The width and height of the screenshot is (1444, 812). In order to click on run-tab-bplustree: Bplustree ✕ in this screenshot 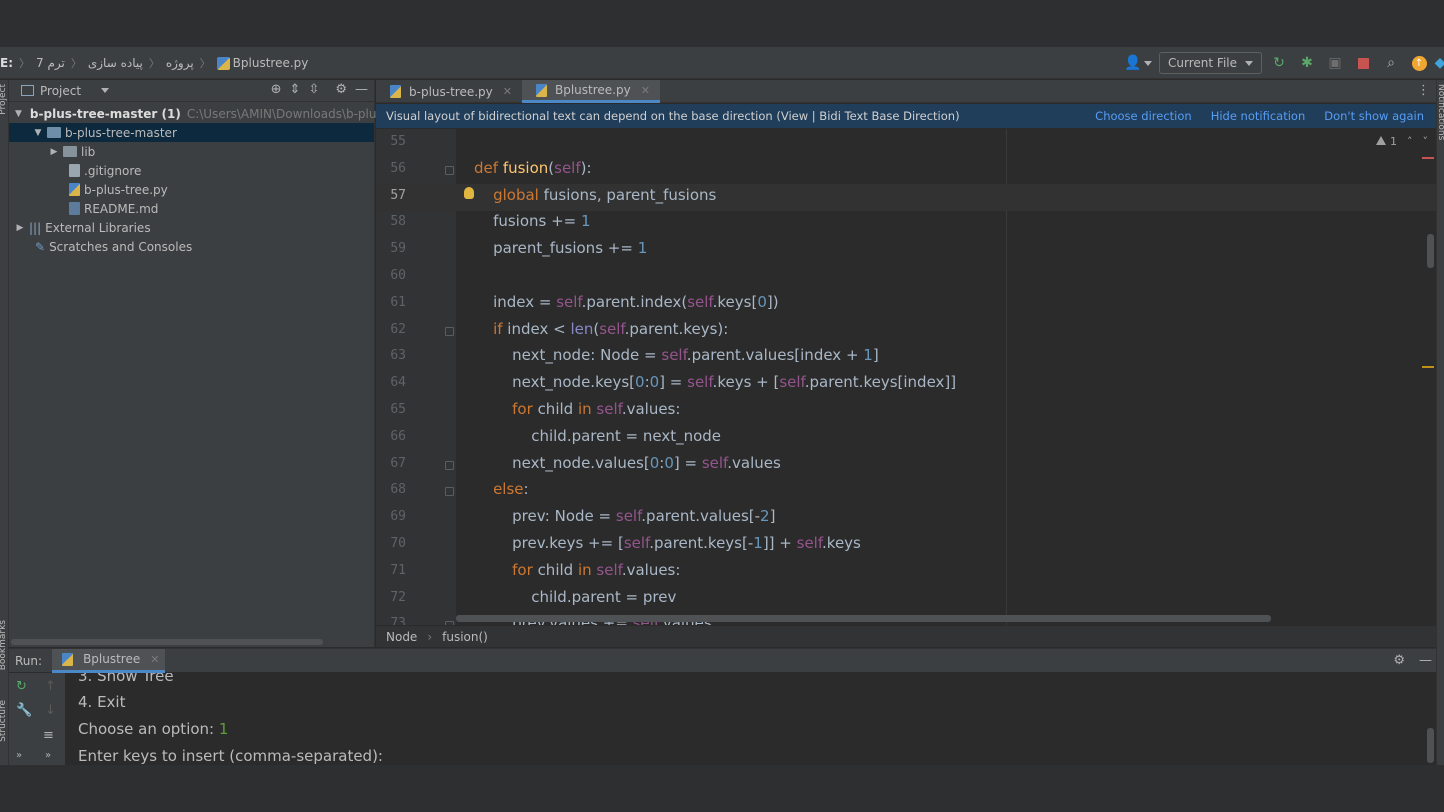, I will do `click(109, 660)`.